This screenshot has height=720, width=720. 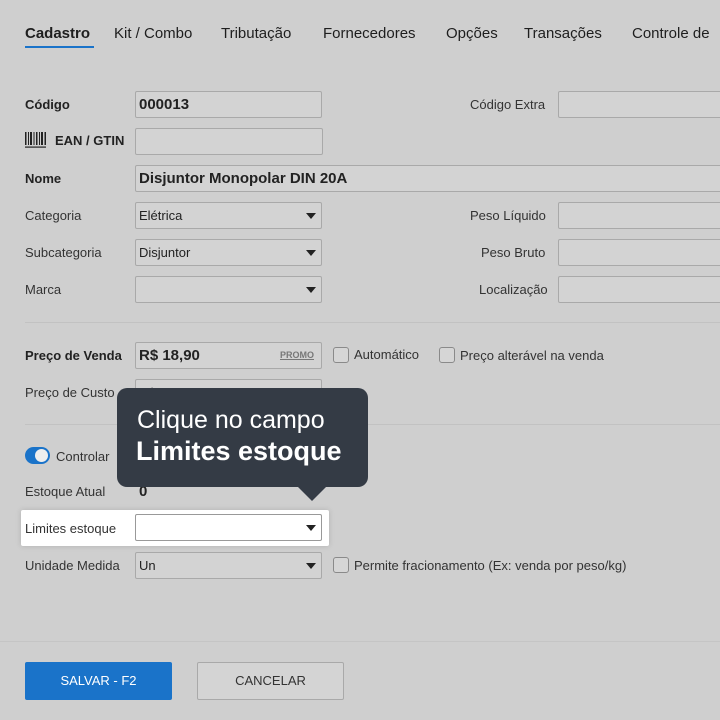 What do you see at coordinates (228, 252) in the screenshot?
I see `subcategoria-select: Disjuntor` at bounding box center [228, 252].